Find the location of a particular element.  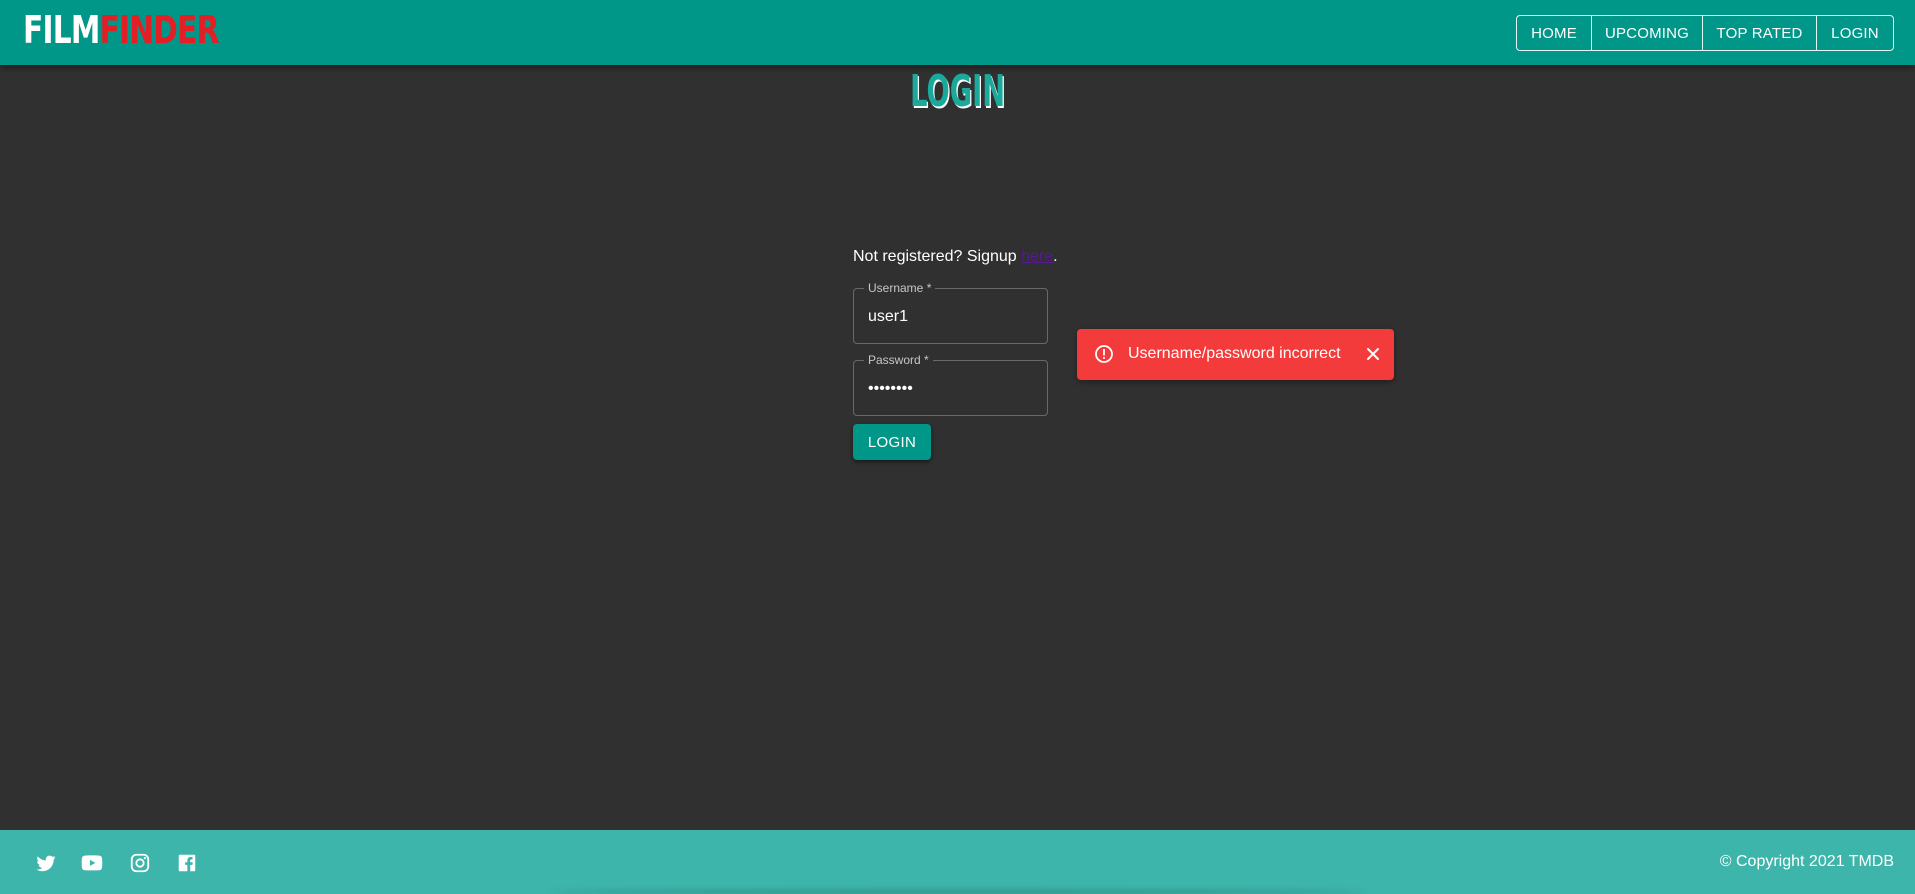

youtube-icon is located at coordinates (92, 863).